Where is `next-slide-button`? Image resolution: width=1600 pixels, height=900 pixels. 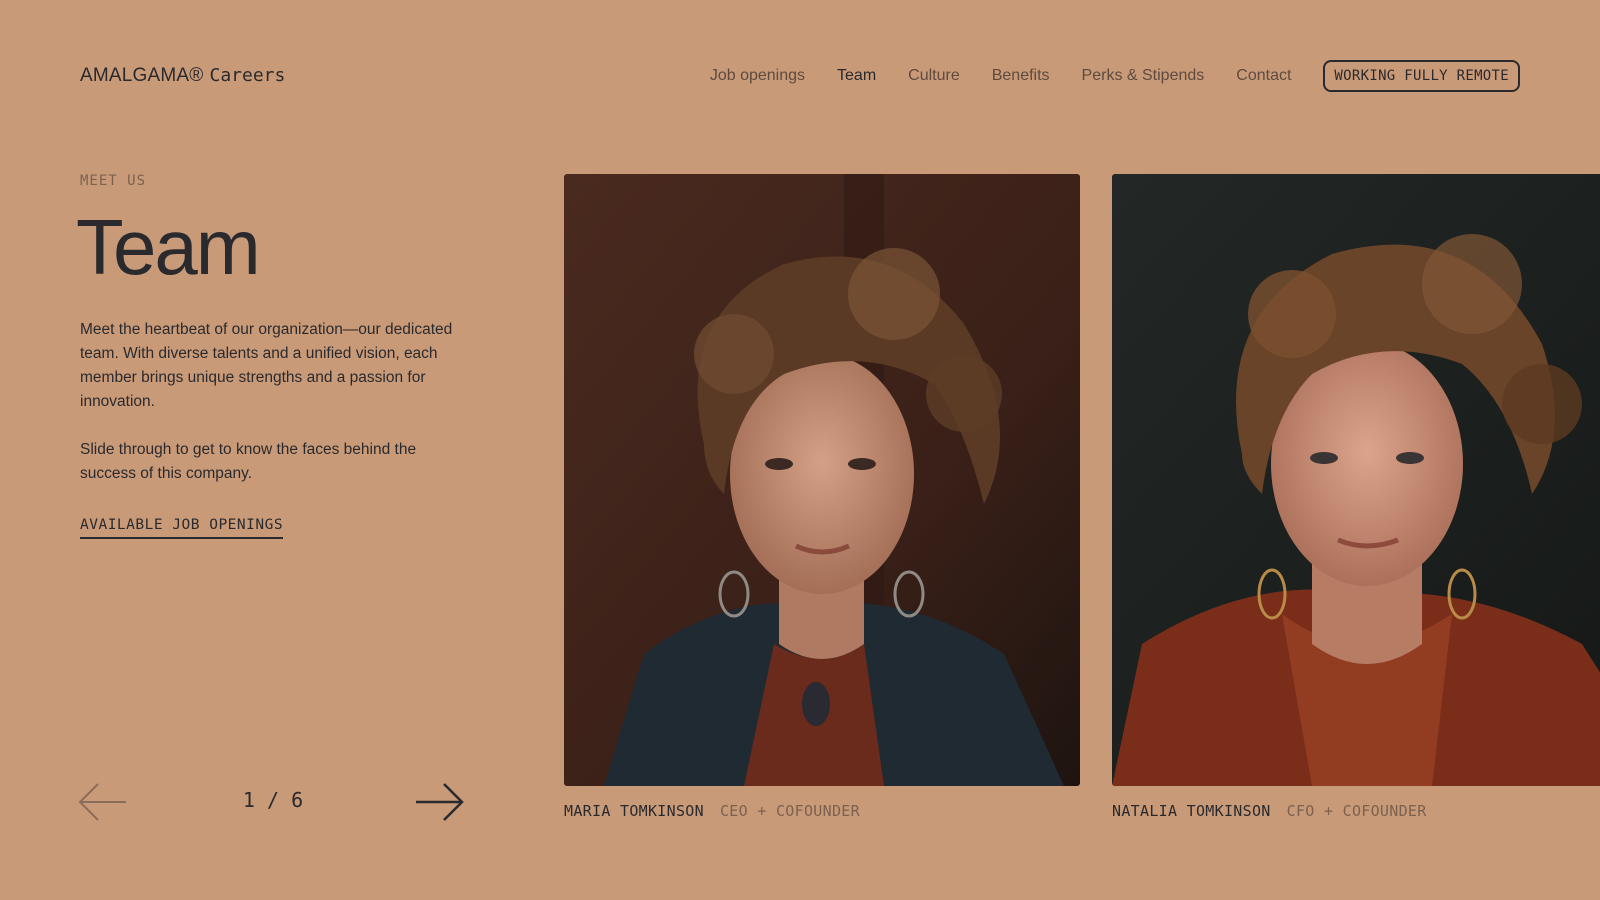 next-slide-button is located at coordinates (439, 802).